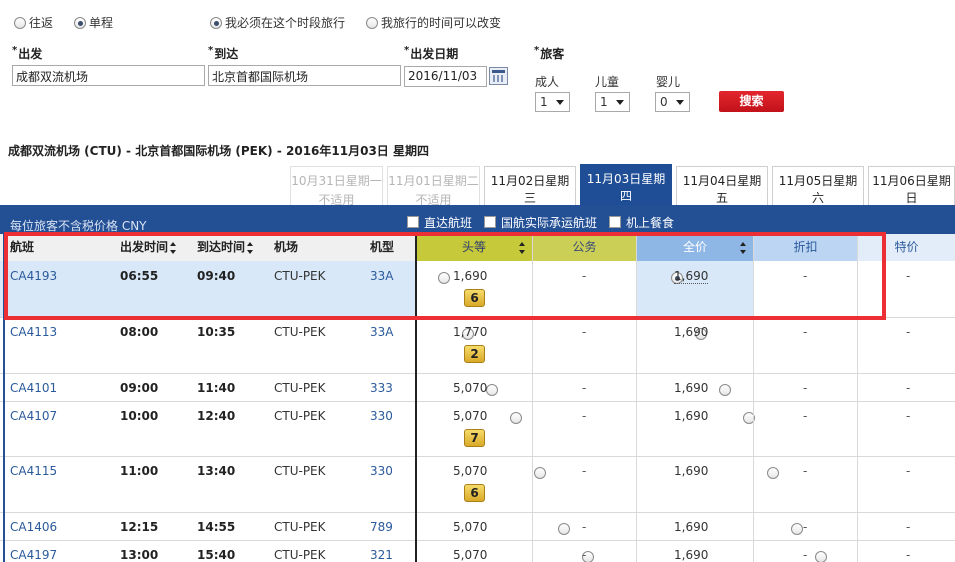 This screenshot has height=562, width=955. What do you see at coordinates (413, 222) in the screenshot?
I see `direct-checkbox` at bounding box center [413, 222].